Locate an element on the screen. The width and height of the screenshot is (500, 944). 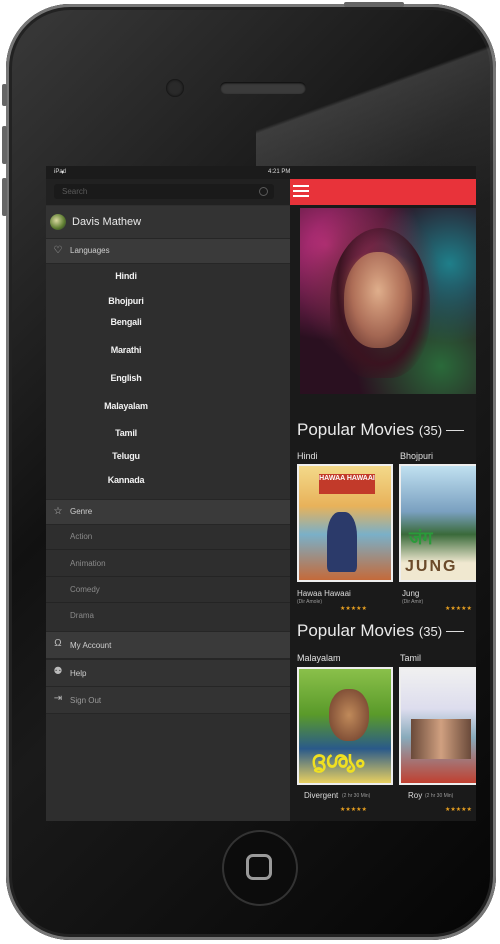
chat-icon: ⚉ is located at coordinates (58, 671).